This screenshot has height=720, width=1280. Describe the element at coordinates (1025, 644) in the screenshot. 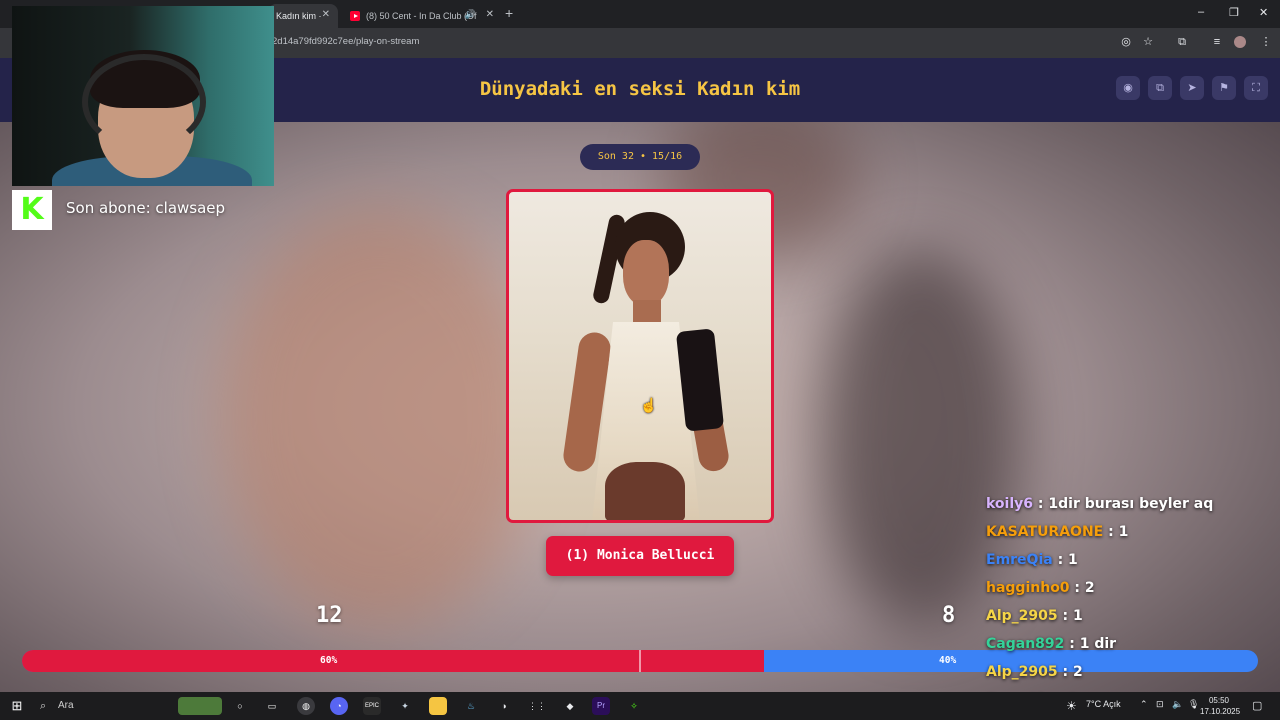

I see `chat-username: Cagan892` at that location.